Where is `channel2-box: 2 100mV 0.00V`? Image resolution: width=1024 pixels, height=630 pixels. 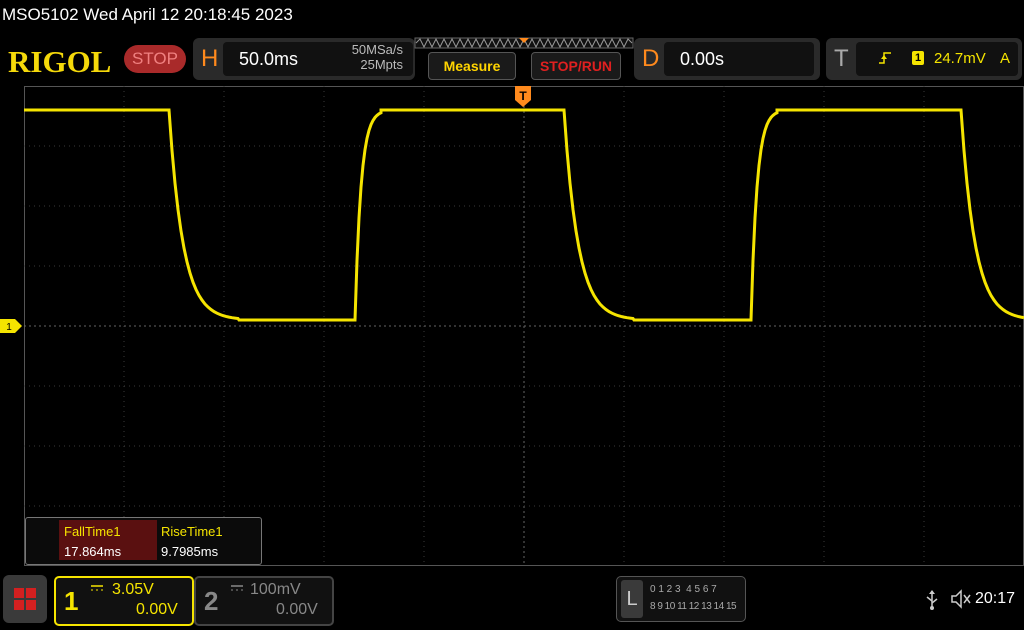
channel2-box: 2 100mV 0.00V is located at coordinates (264, 601).